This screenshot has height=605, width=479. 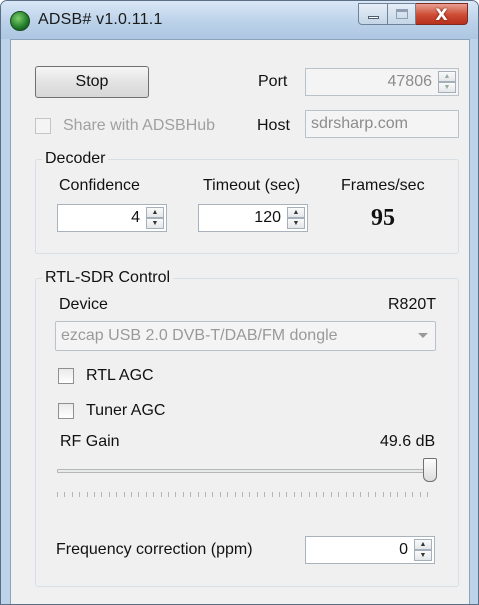 What do you see at coordinates (135, 217) in the screenshot?
I see `confidence-value: 4` at bounding box center [135, 217].